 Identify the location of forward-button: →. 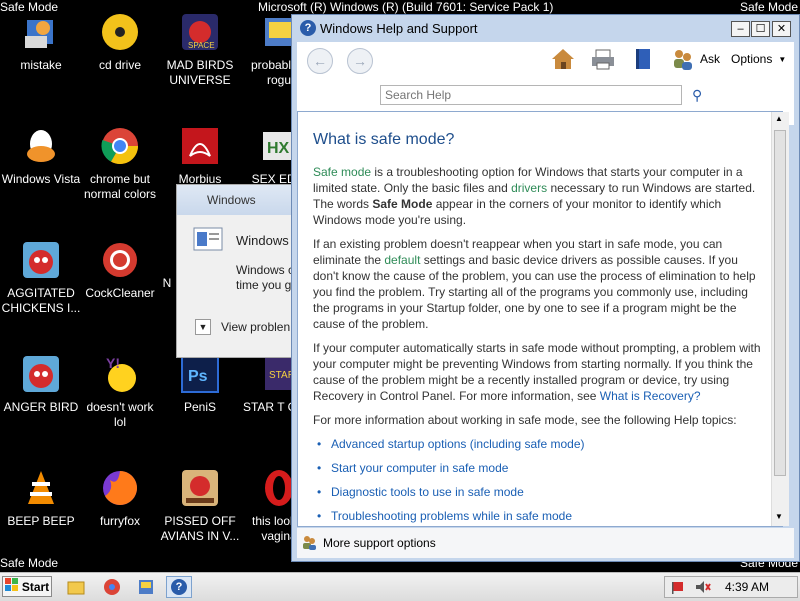
(360, 61).